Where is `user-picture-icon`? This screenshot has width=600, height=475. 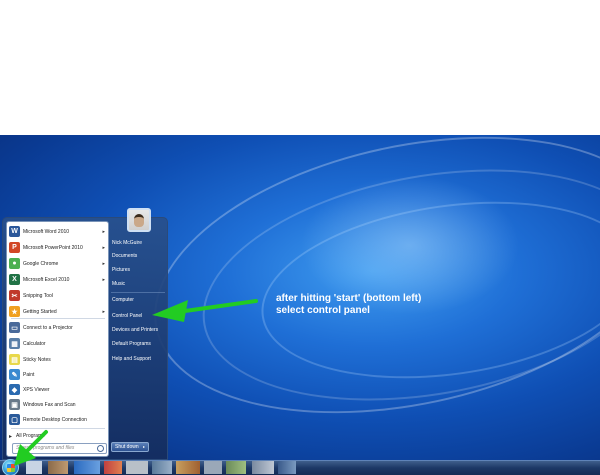
user-picture-icon is located at coordinates (139, 220).